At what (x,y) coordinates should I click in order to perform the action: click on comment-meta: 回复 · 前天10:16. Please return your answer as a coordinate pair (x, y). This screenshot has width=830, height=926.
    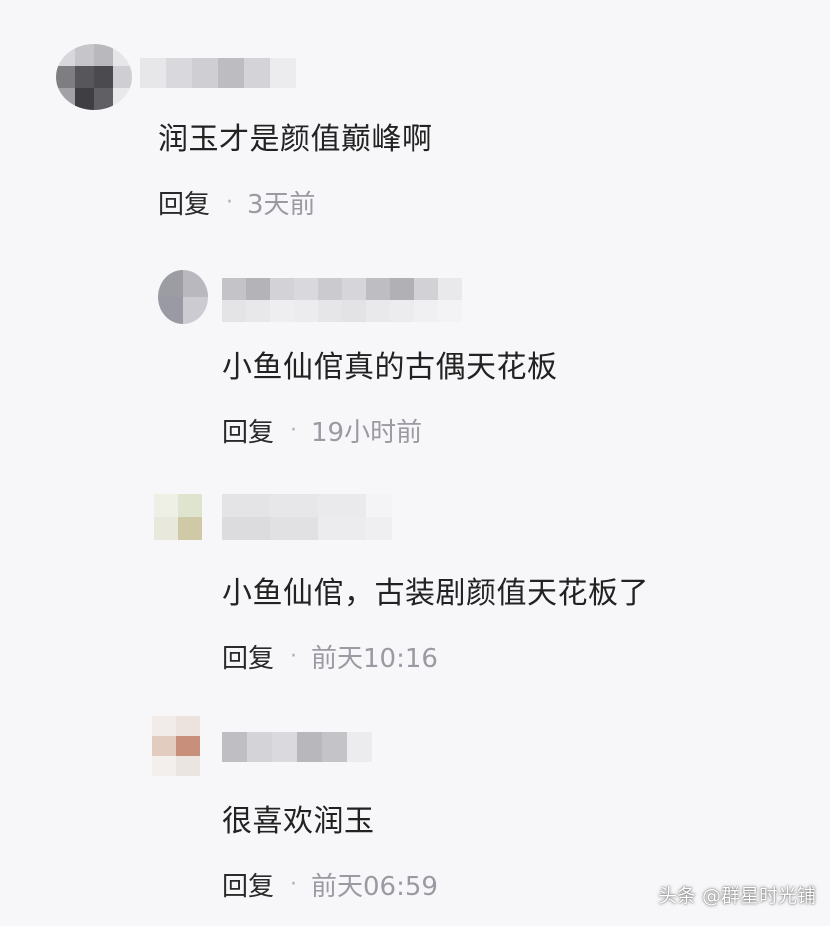
    Looking at the image, I should click on (330, 656).